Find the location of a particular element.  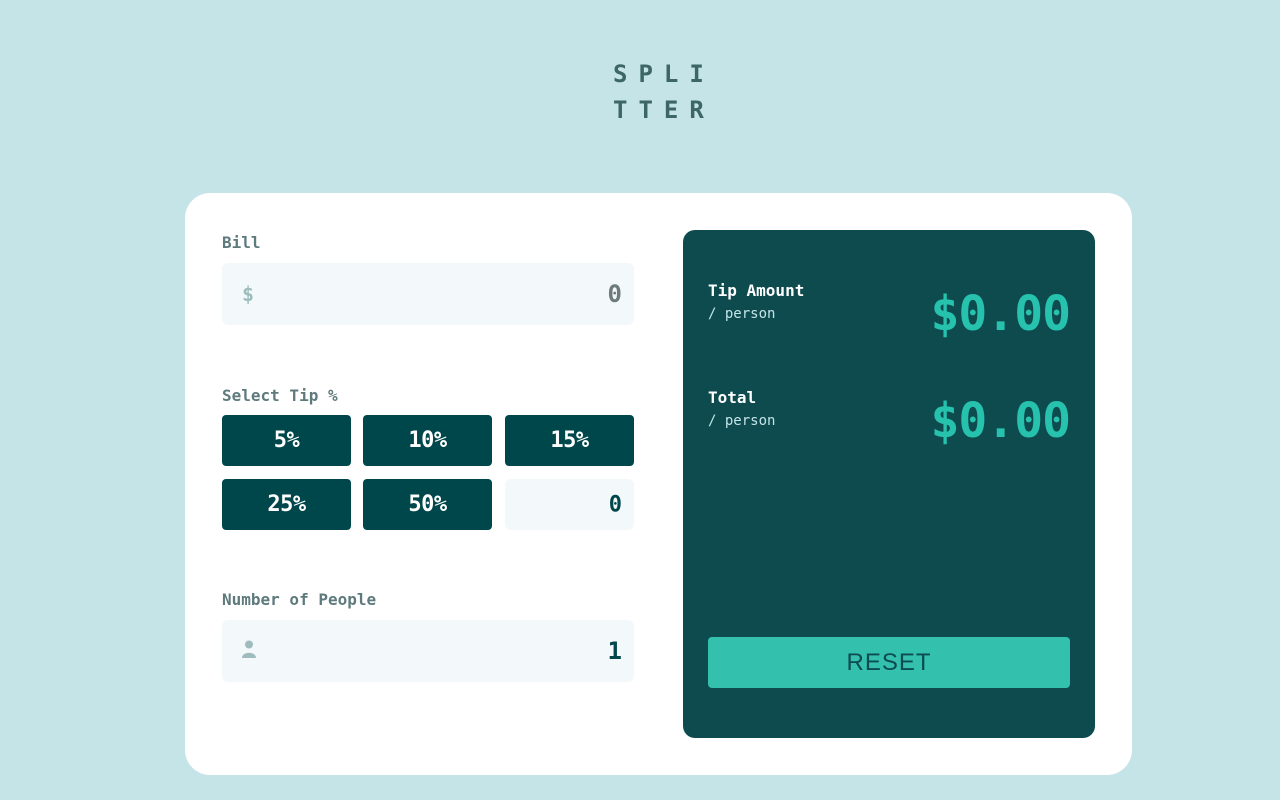

tip-amount-value: $0.00 is located at coordinates (1000, 314).